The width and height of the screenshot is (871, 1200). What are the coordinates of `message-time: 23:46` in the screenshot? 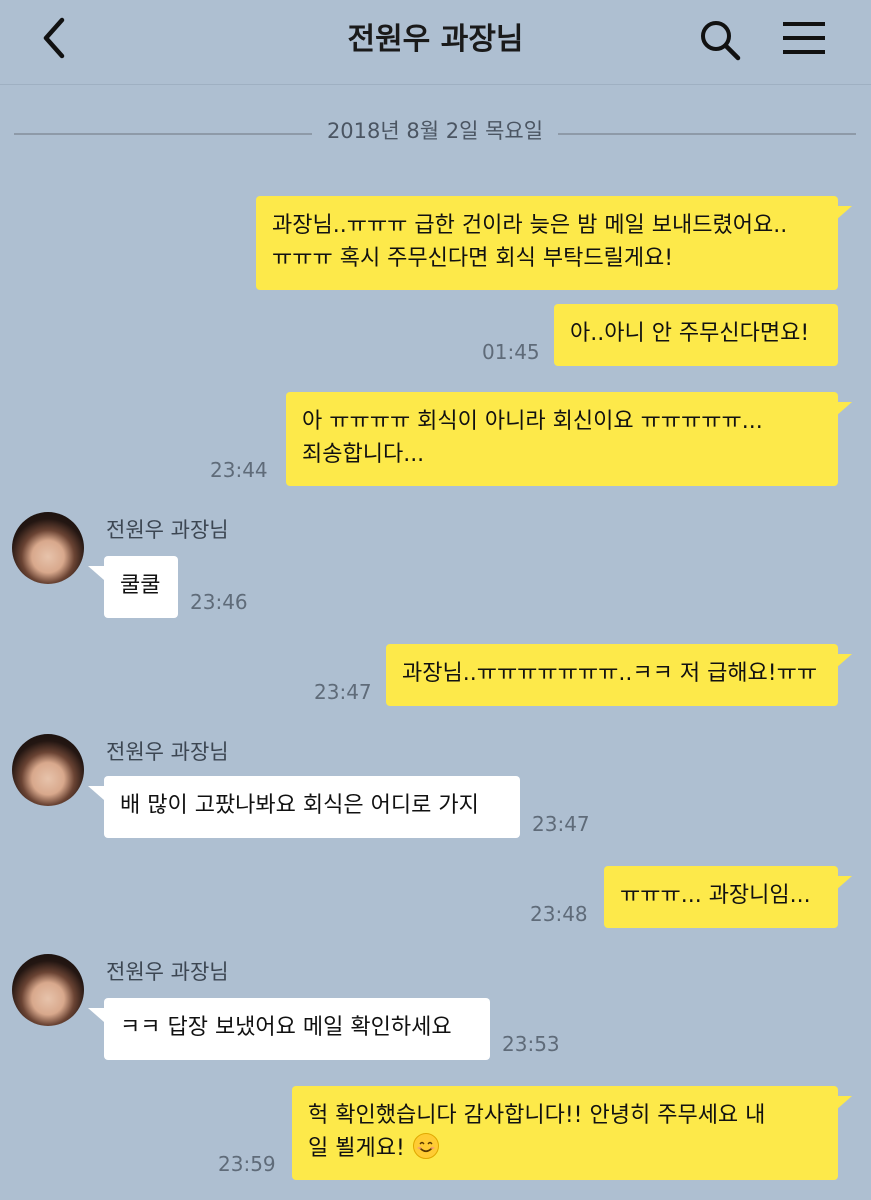 It's located at (219, 602).